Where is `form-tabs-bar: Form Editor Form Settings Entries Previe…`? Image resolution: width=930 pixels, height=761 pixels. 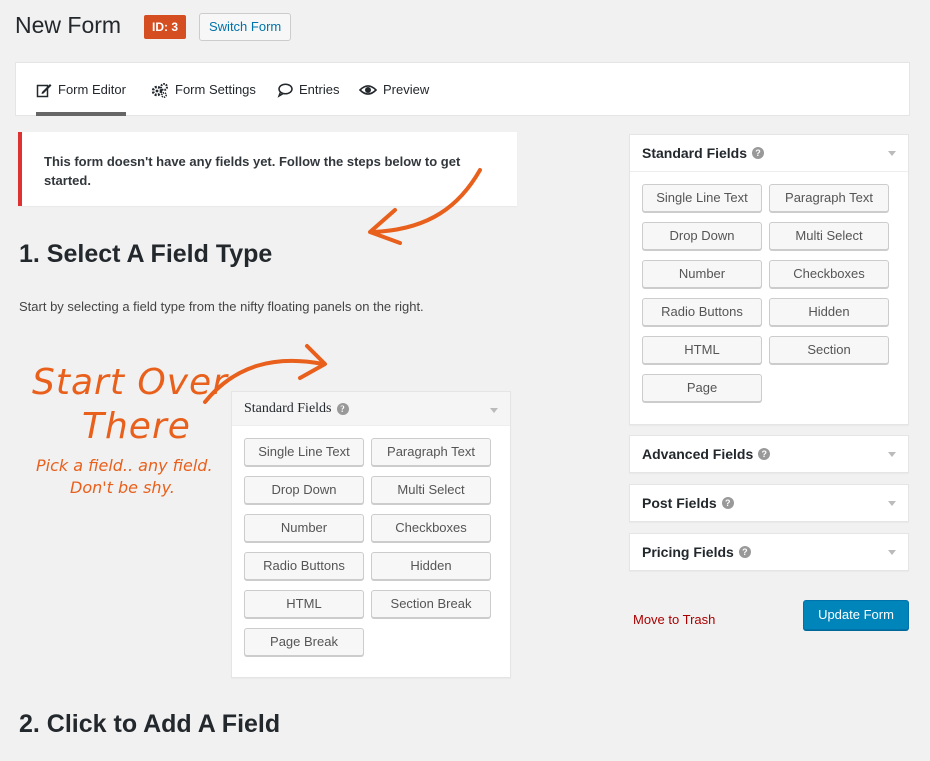 form-tabs-bar: Form Editor Form Settings Entries Previe… is located at coordinates (462, 89).